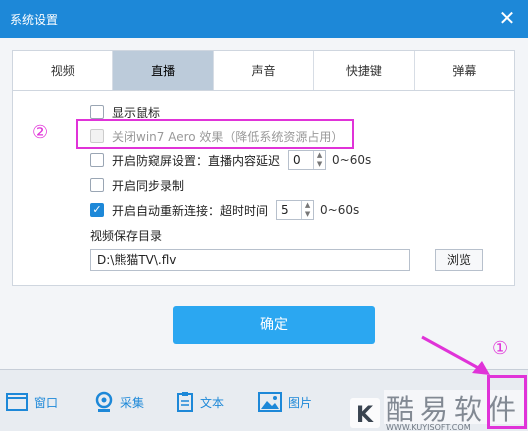 This screenshot has height=431, width=528. Describe the element at coordinates (119, 402) in the screenshot. I see `capture-source-button: 采集` at that location.